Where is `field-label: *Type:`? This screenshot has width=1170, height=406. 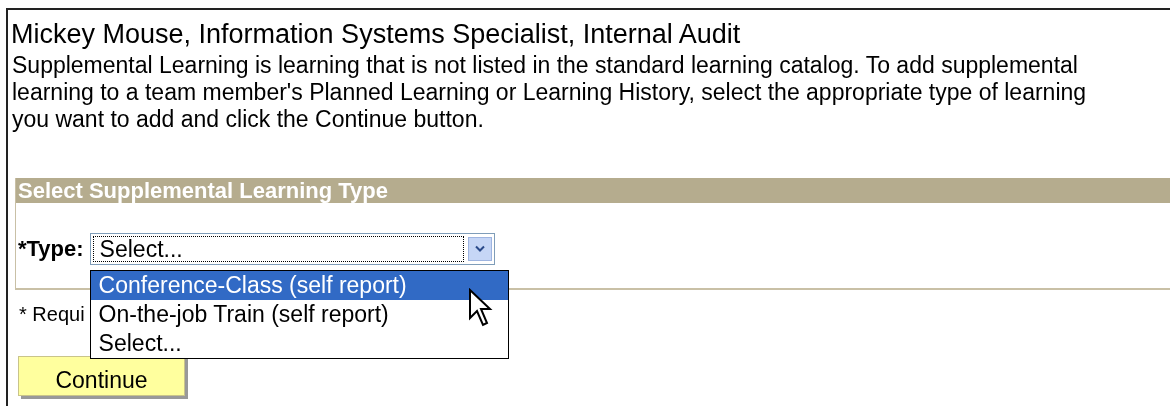
field-label: *Type: is located at coordinates (51, 249).